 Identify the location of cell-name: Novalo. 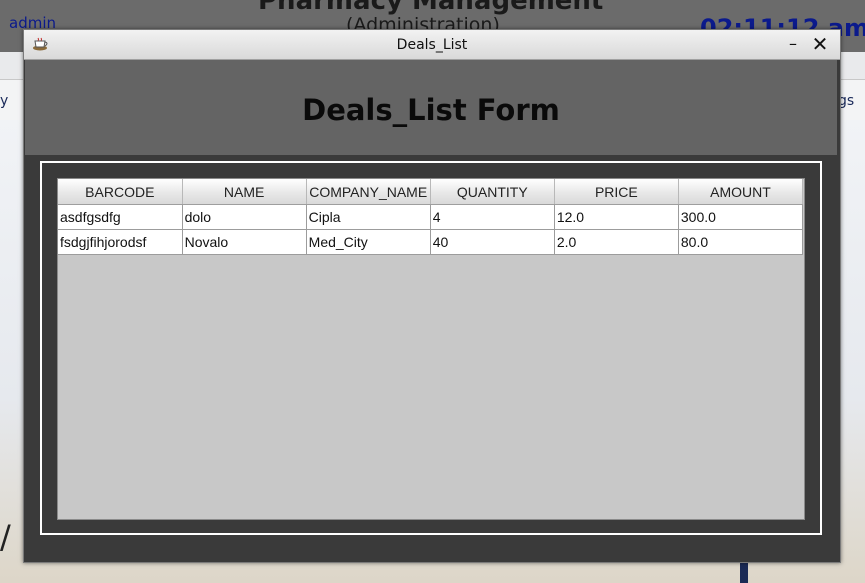
(244, 242).